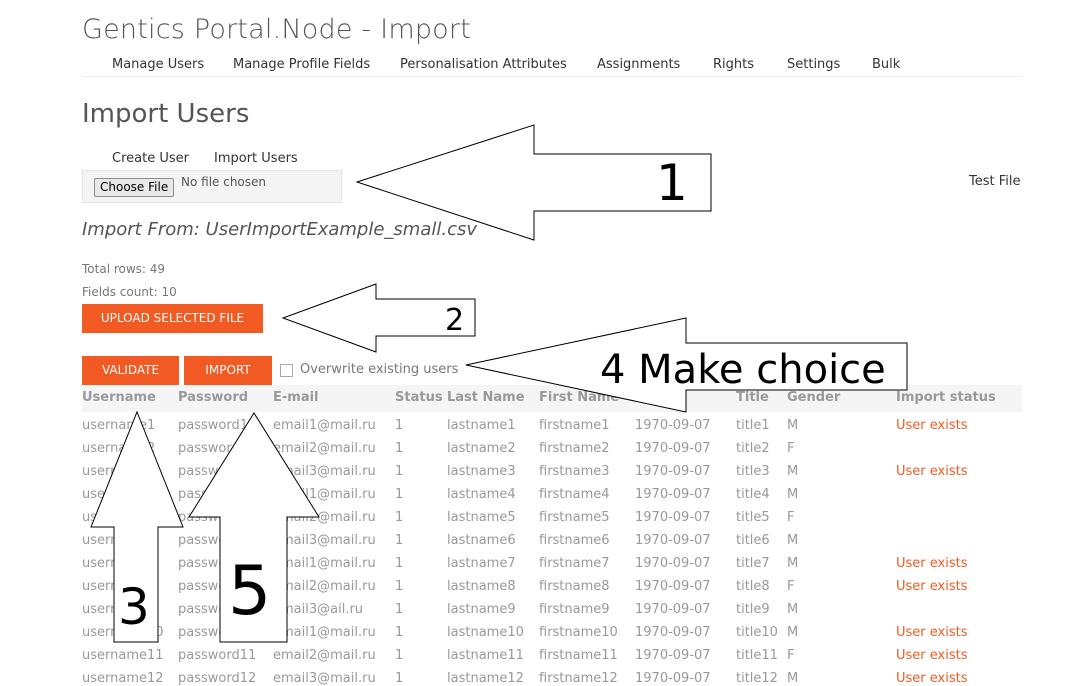  Describe the element at coordinates (743, 370) in the screenshot. I see `annotation-4: 4 Make choice` at that location.